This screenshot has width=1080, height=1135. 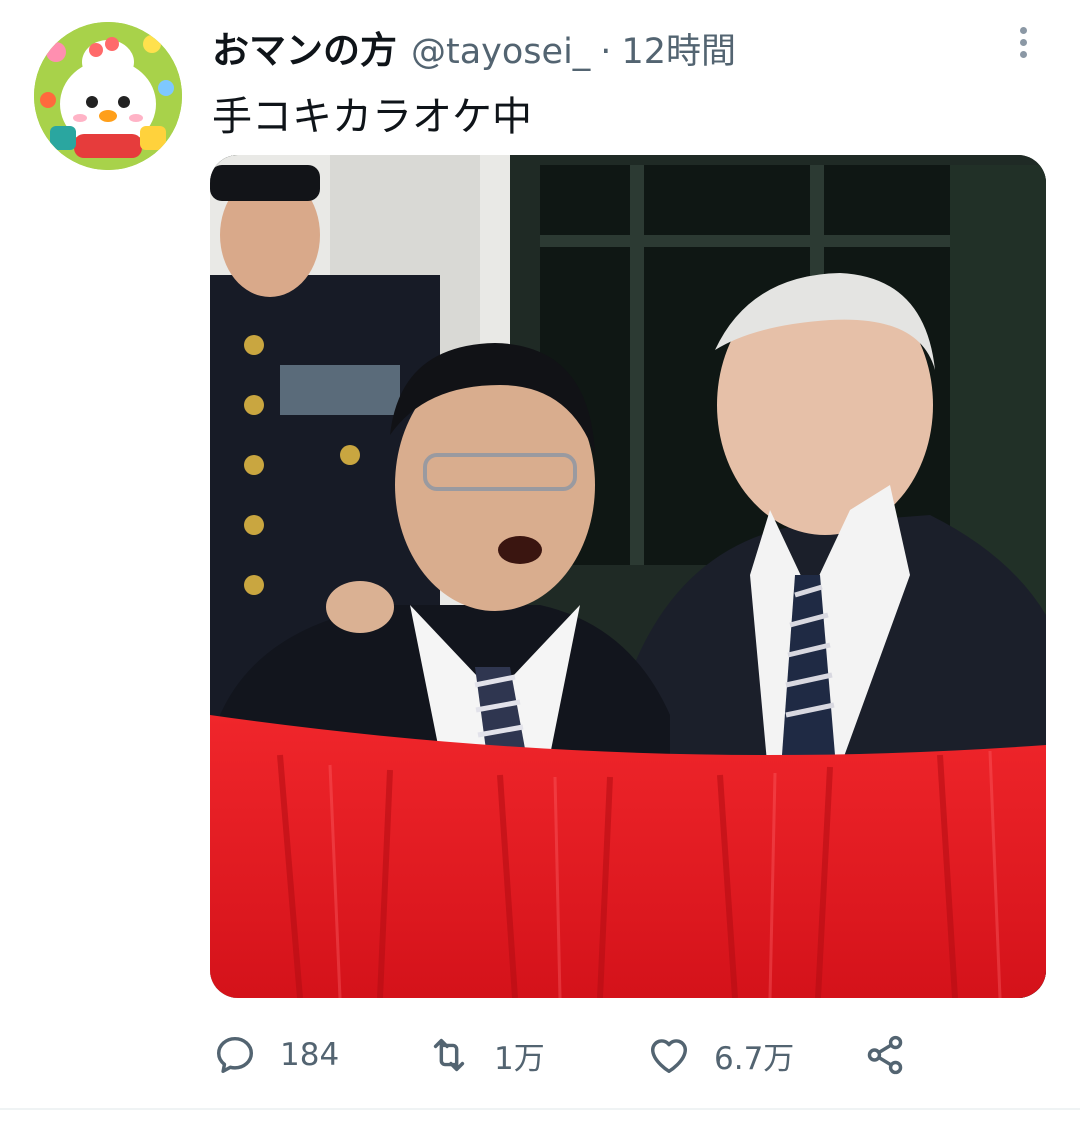 I want to click on share-button, so click(x=885, y=1055).